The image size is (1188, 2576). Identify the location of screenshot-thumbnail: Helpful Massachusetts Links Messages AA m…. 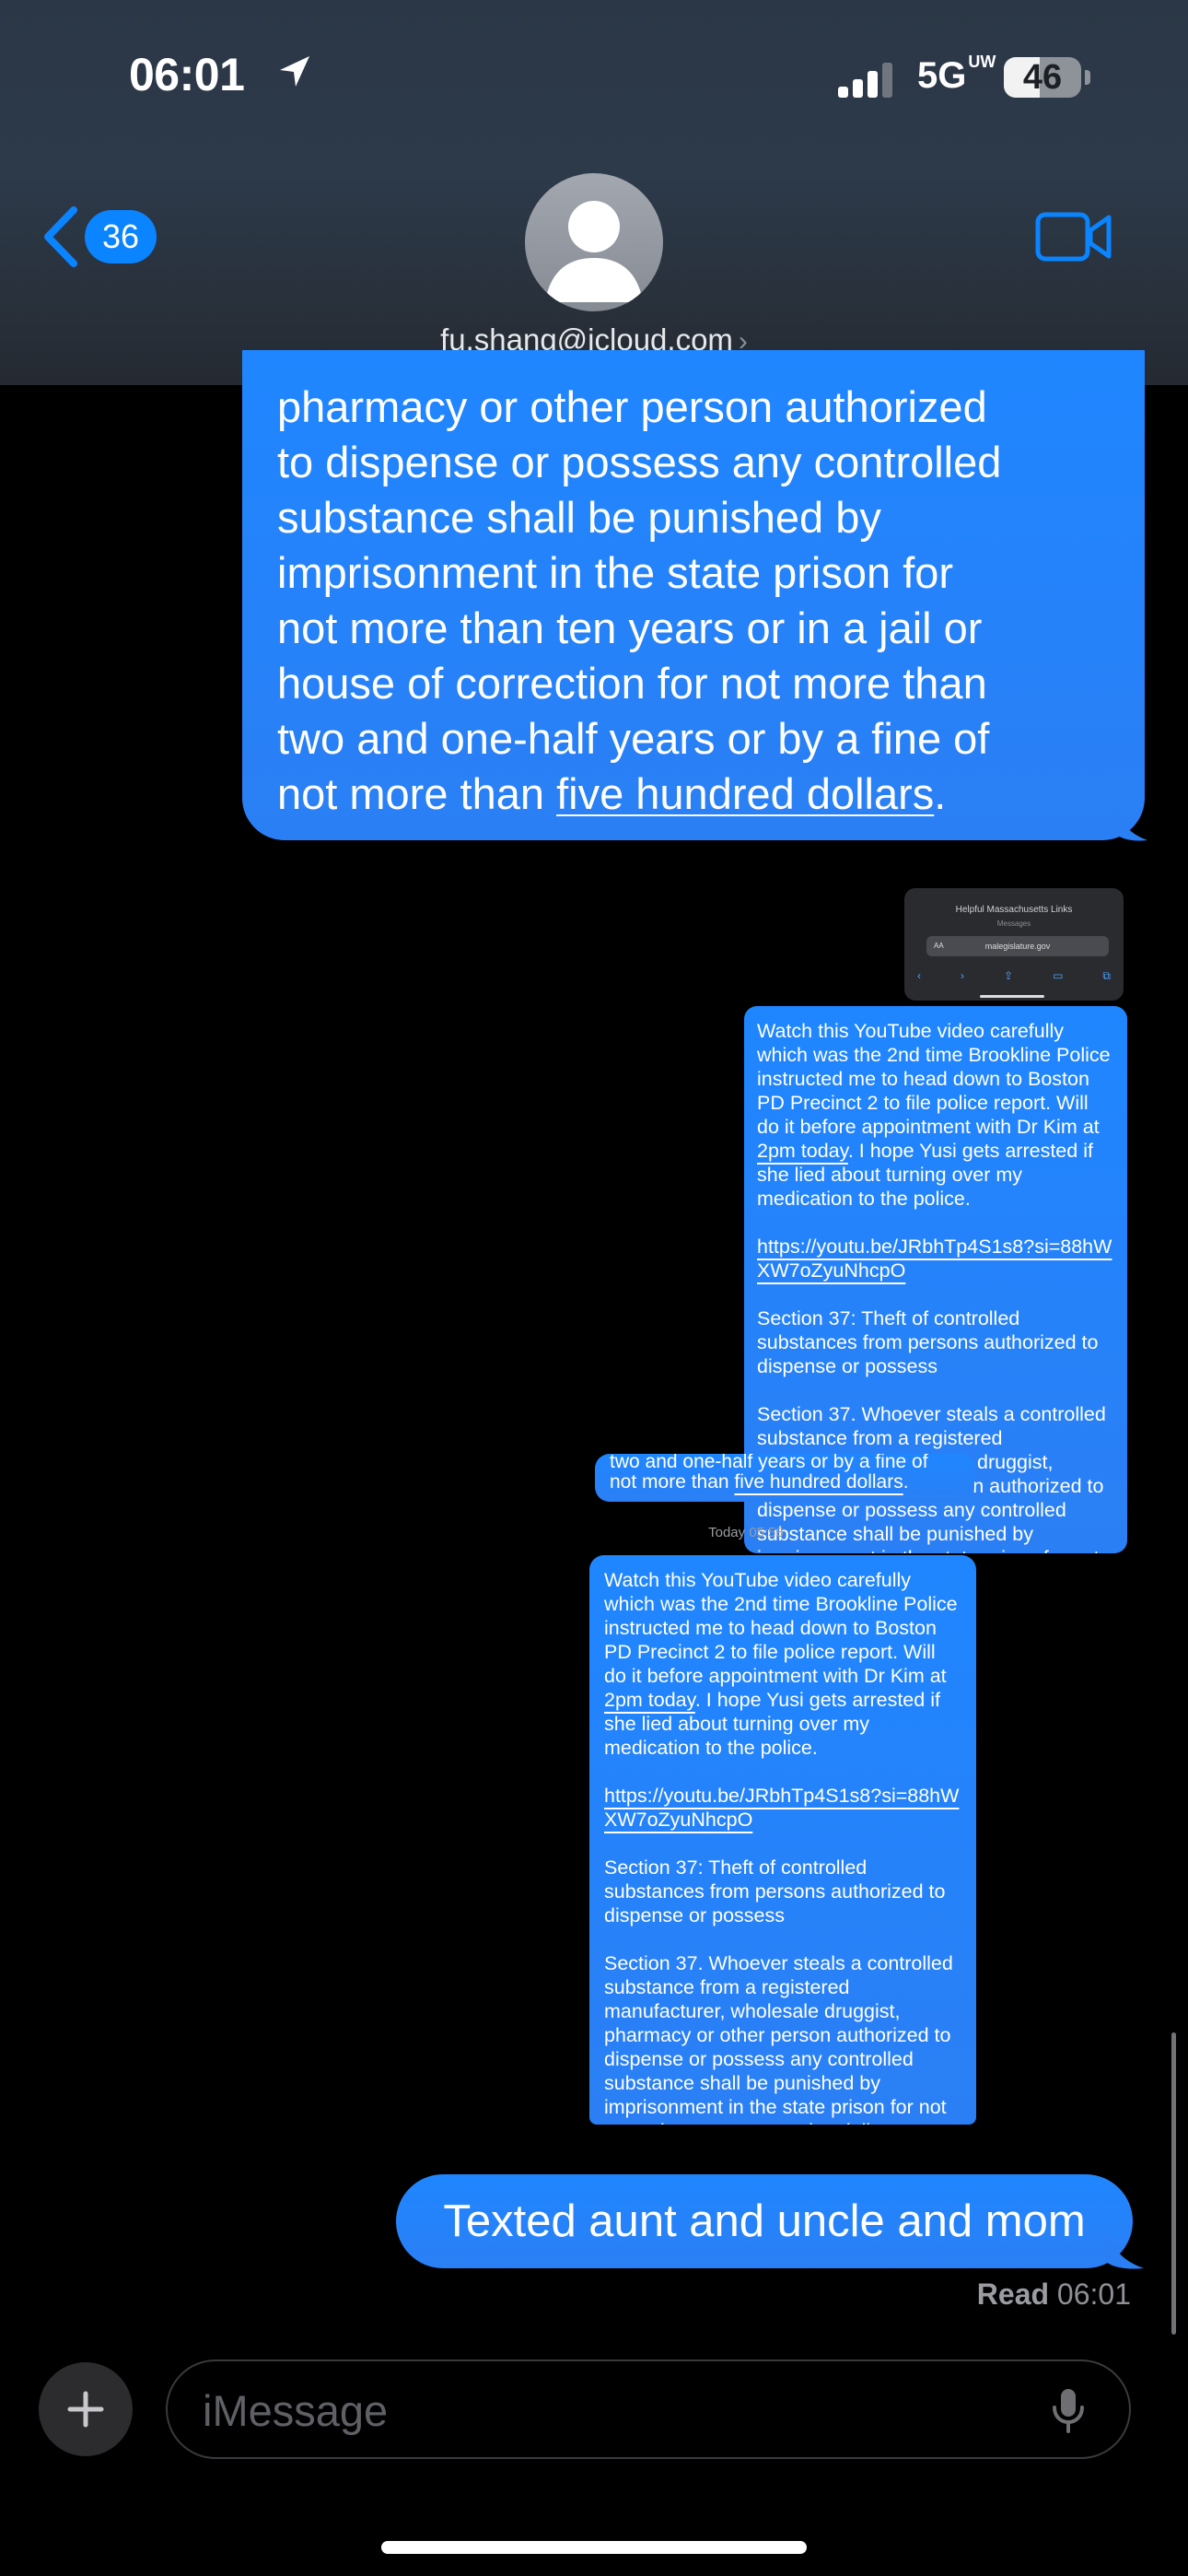
(1014, 945).